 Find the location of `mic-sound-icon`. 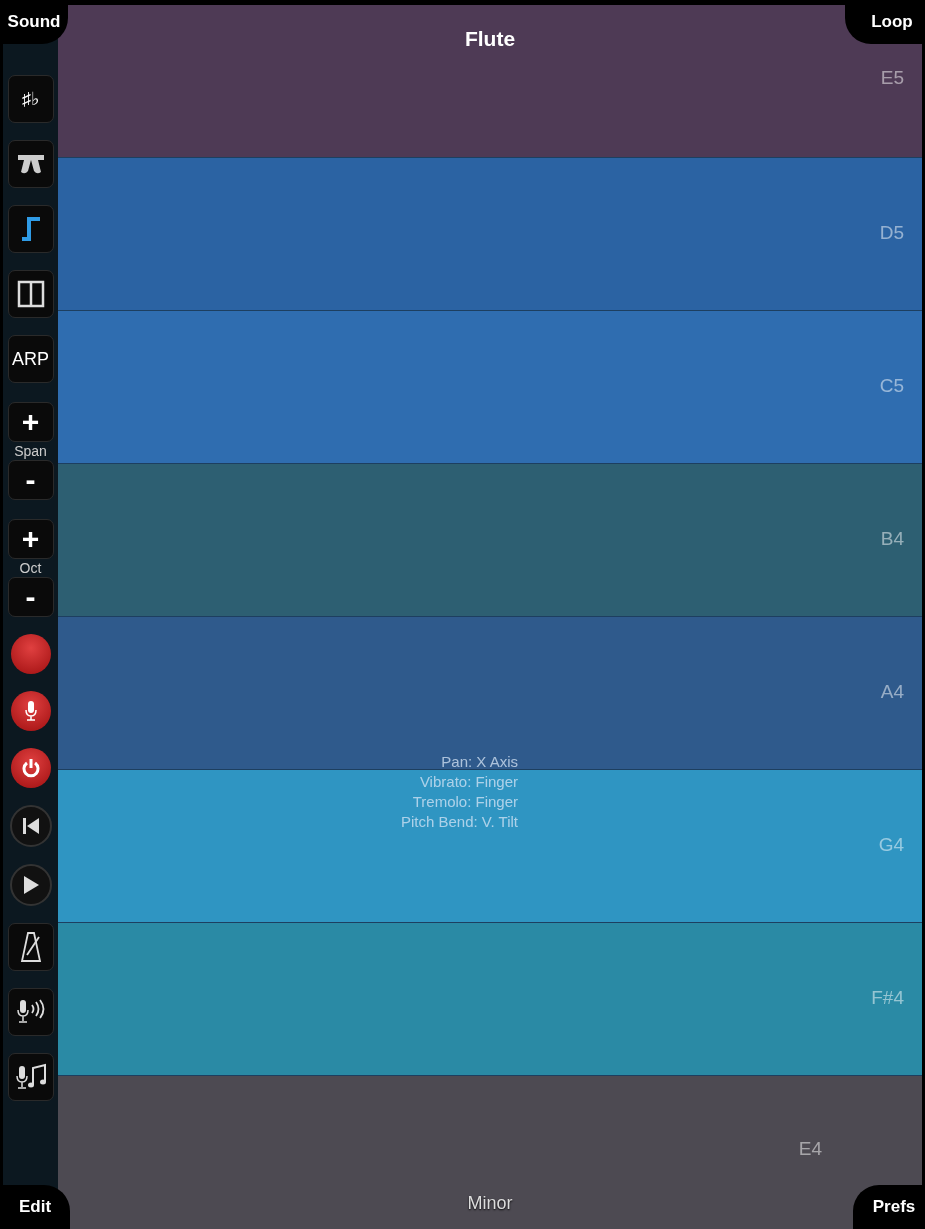

mic-sound-icon is located at coordinates (30, 1012).